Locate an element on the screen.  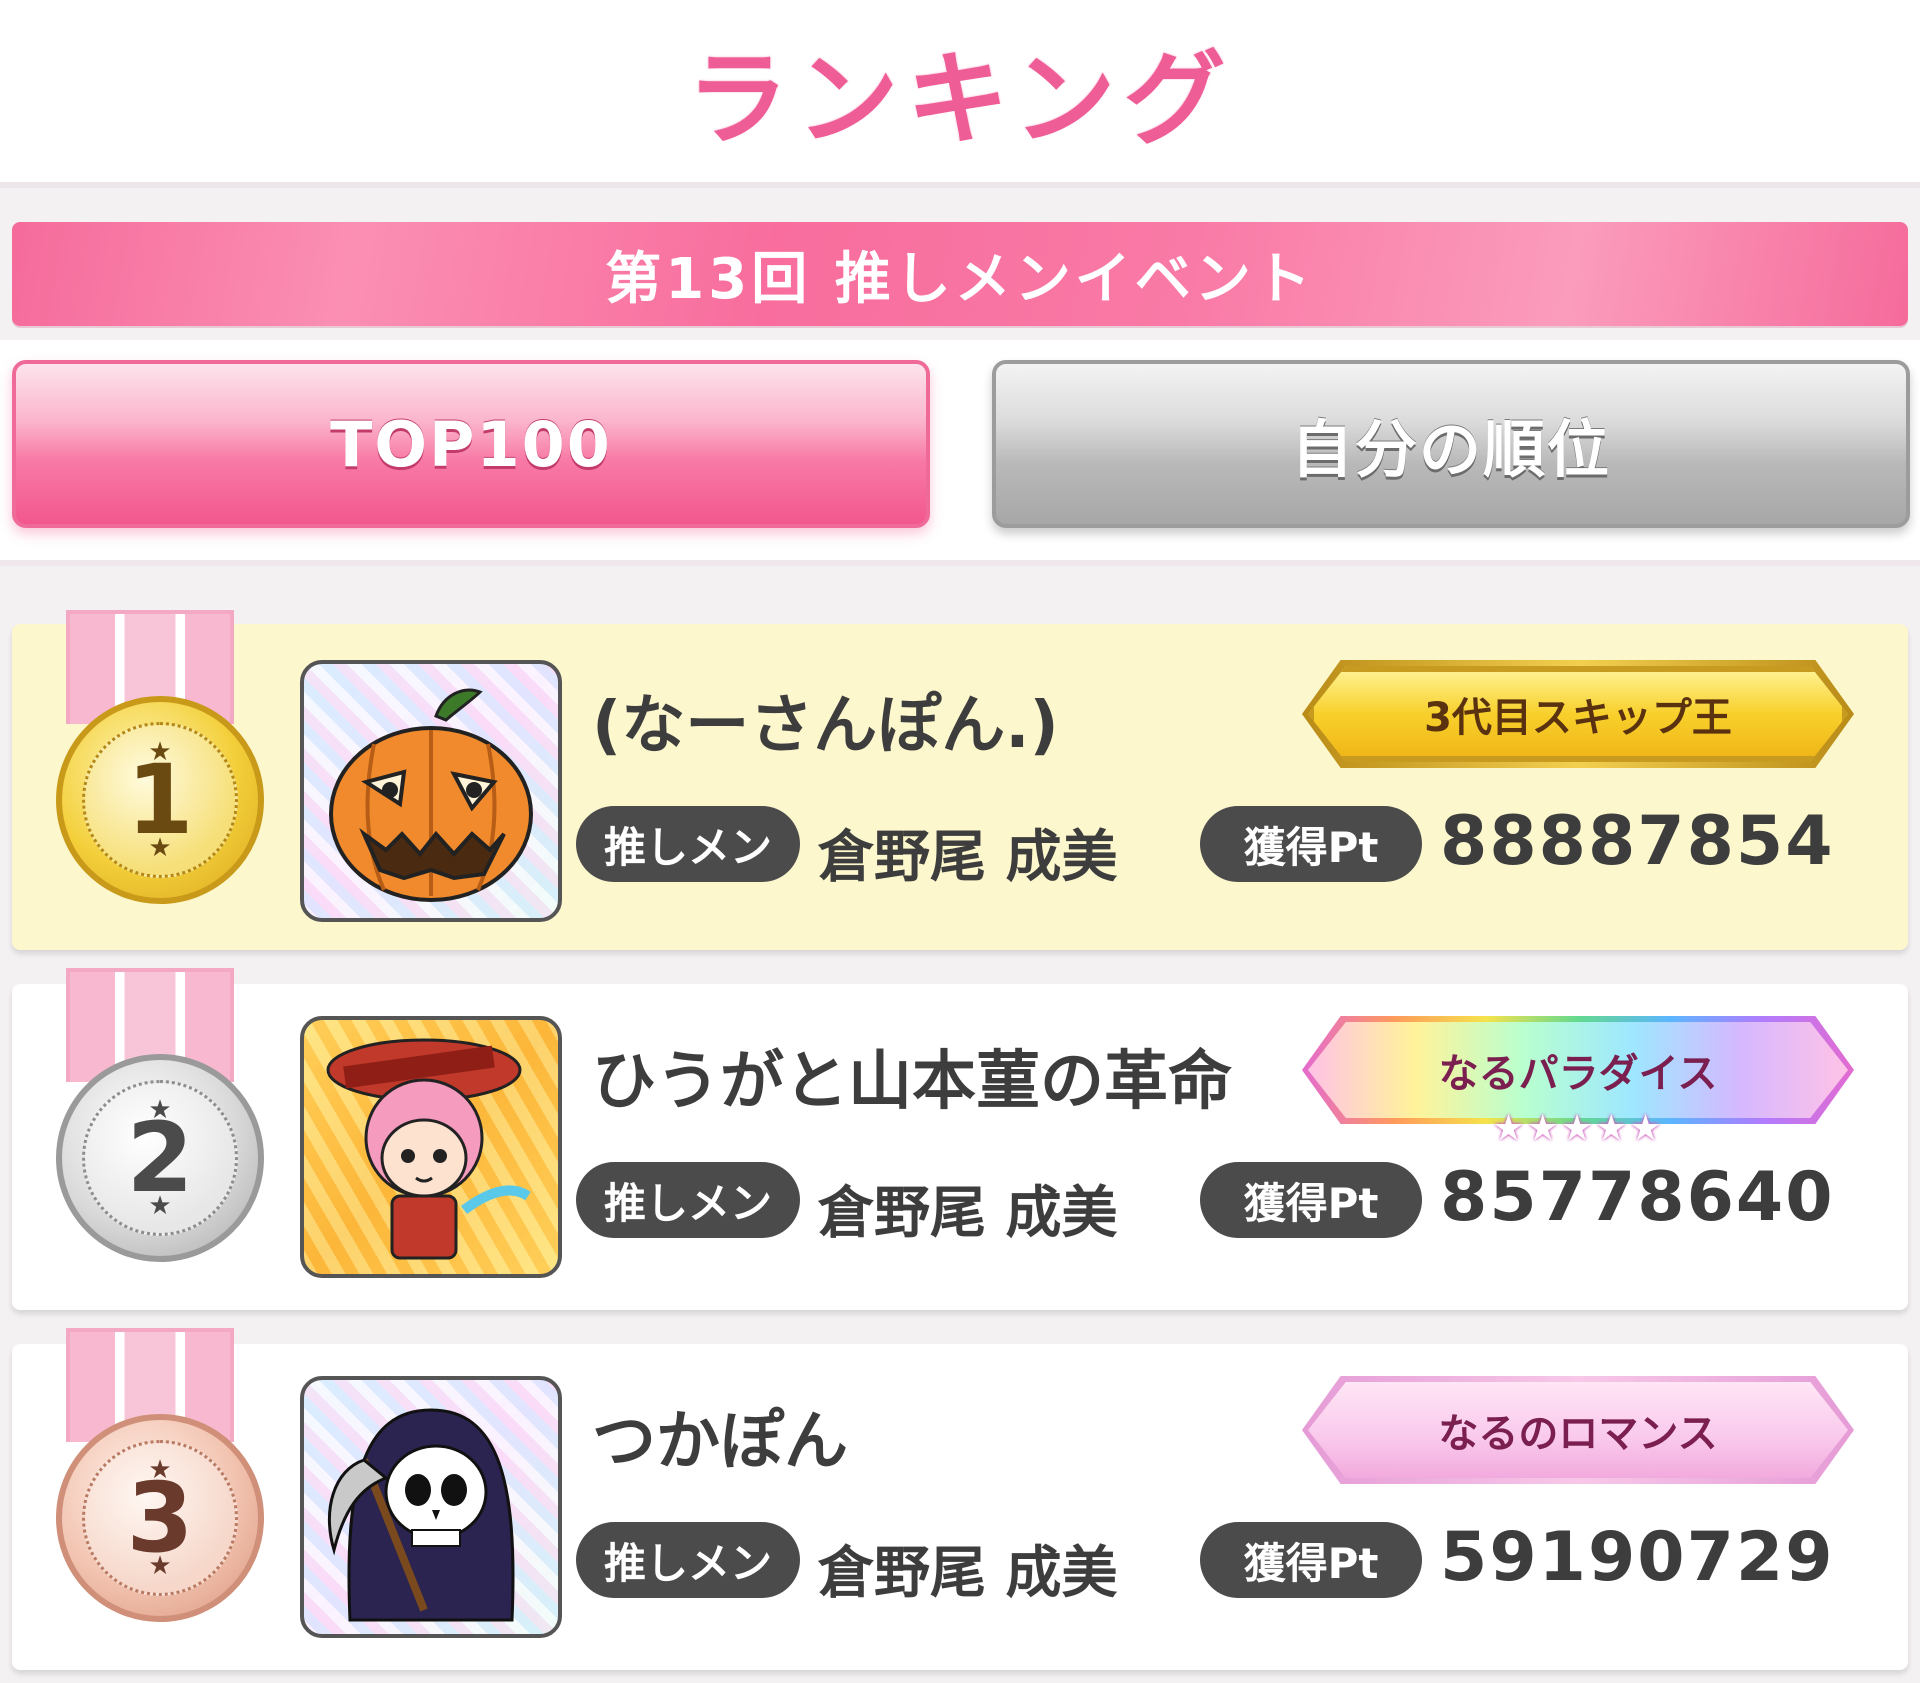
tab-top100: TOP100 is located at coordinates (471, 444).